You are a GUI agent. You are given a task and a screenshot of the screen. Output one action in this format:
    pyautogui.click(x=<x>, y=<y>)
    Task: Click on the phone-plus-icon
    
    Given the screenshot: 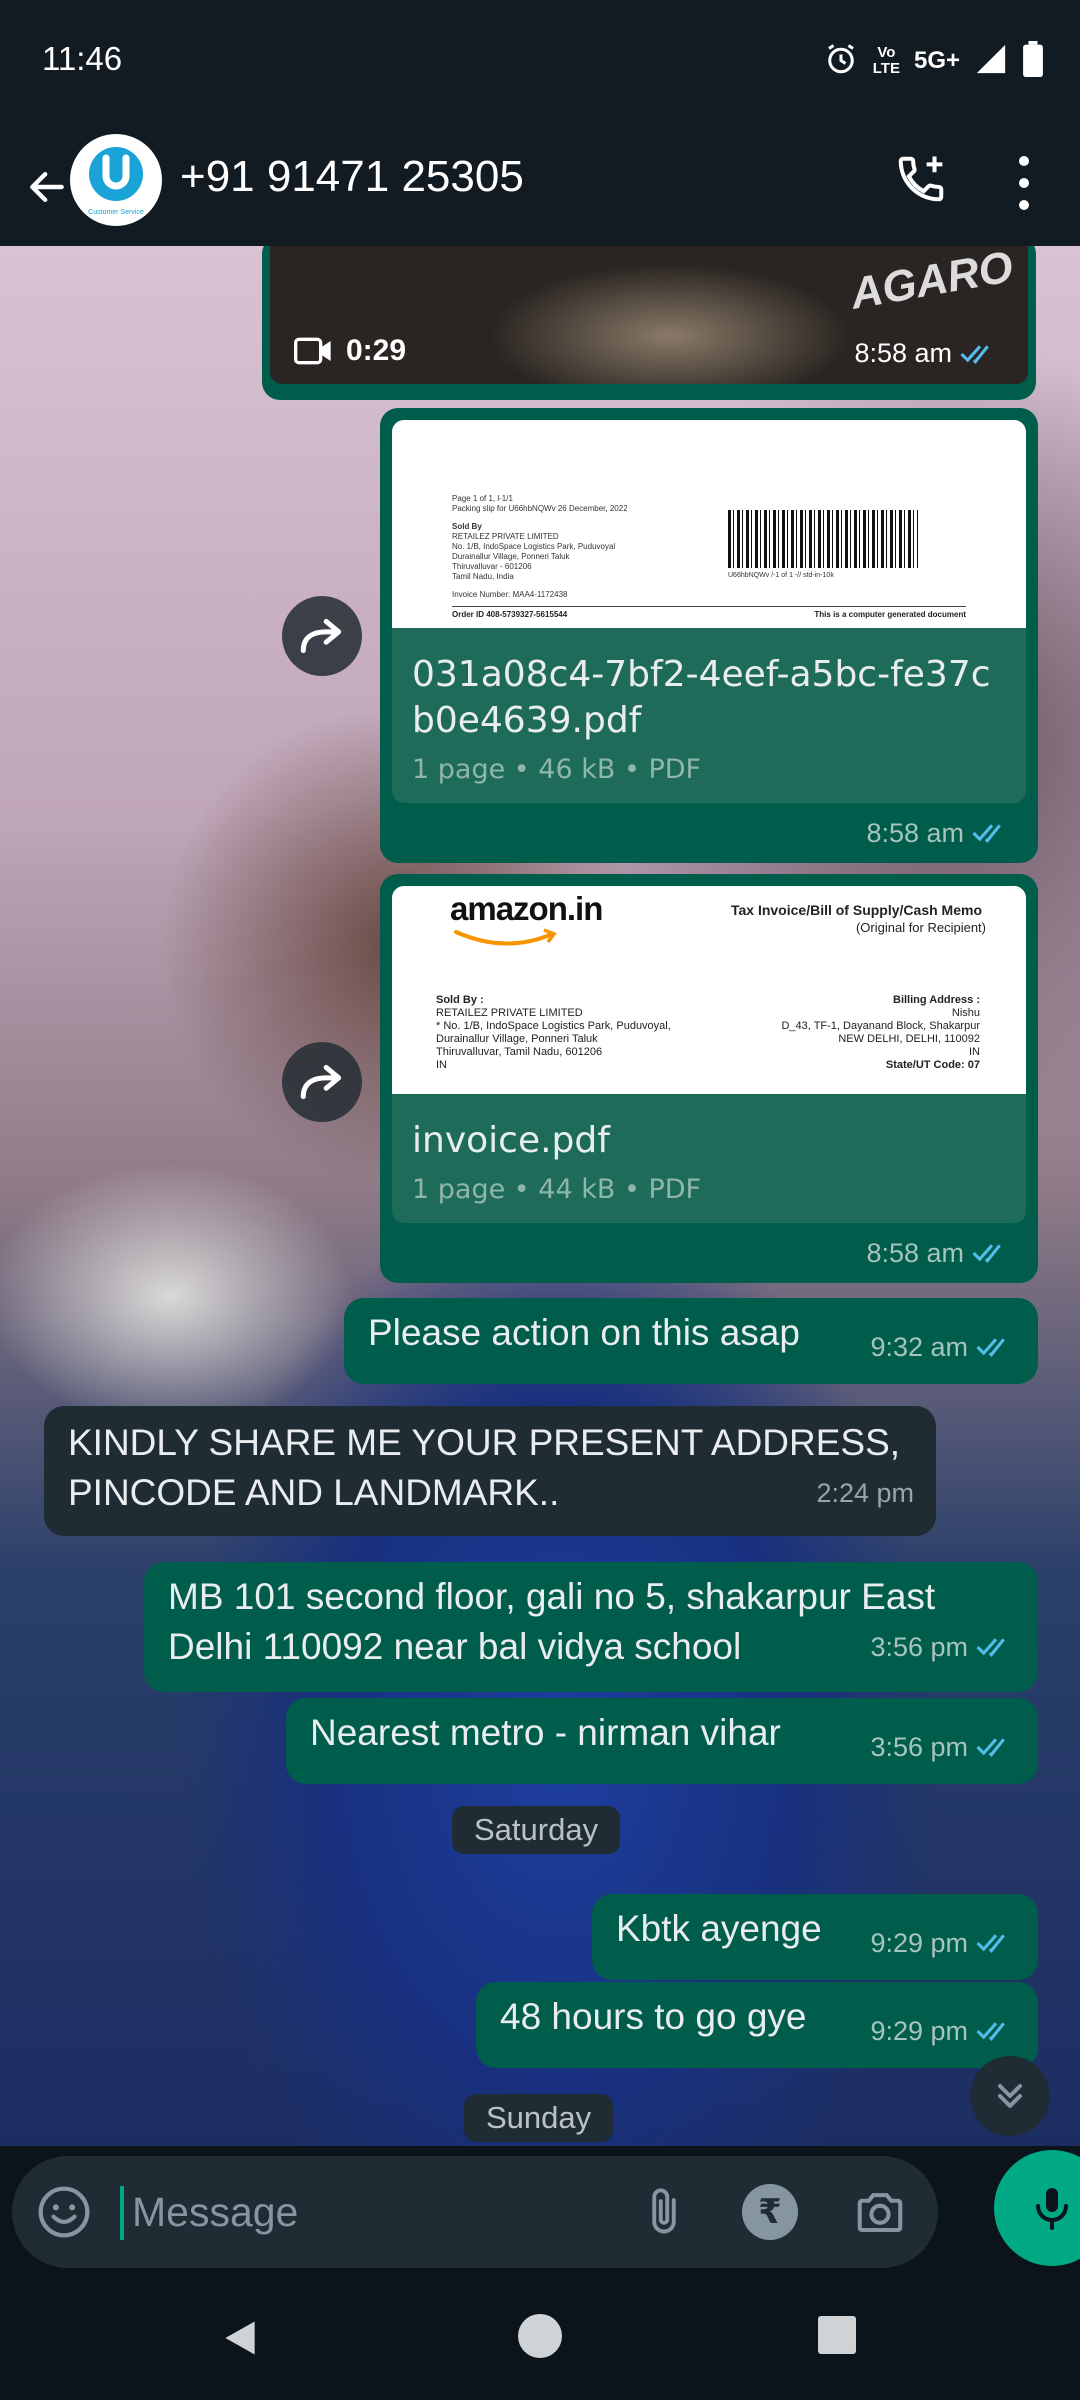 What is the action you would take?
    pyautogui.click(x=921, y=179)
    